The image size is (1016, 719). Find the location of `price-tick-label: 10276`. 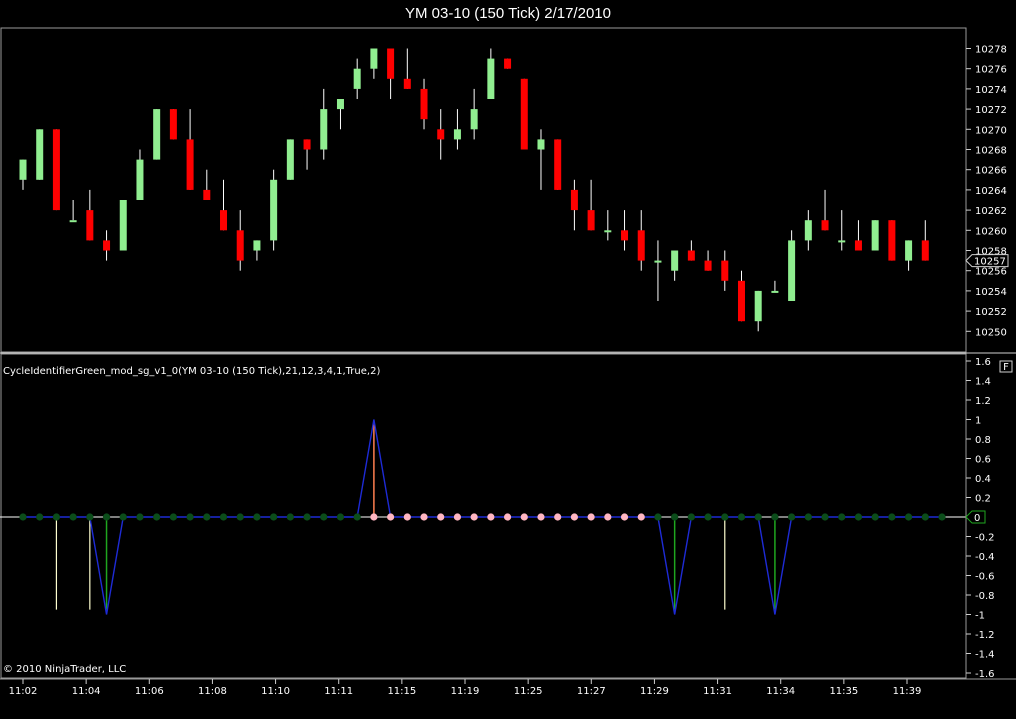

price-tick-label: 10276 is located at coordinates (991, 70).